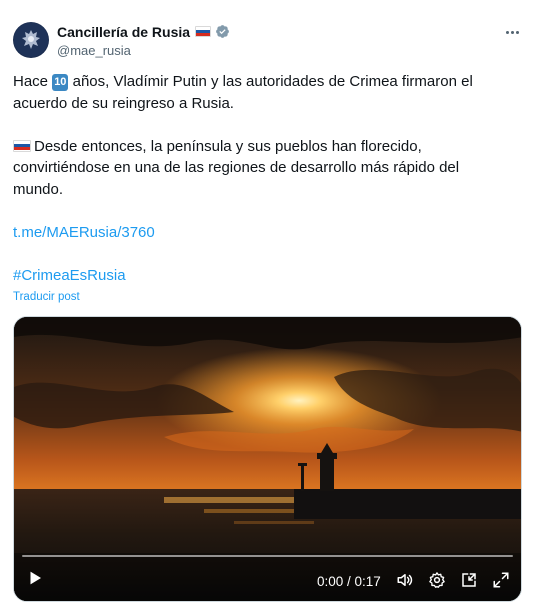  What do you see at coordinates (123, 32) in the screenshot?
I see `display-name: Cancillería de Rusia` at bounding box center [123, 32].